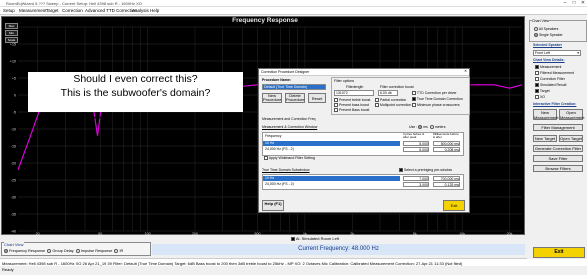 The image size is (587, 275). What do you see at coordinates (583, 3) in the screenshot?
I see `close-icon: ✕` at bounding box center [583, 3].